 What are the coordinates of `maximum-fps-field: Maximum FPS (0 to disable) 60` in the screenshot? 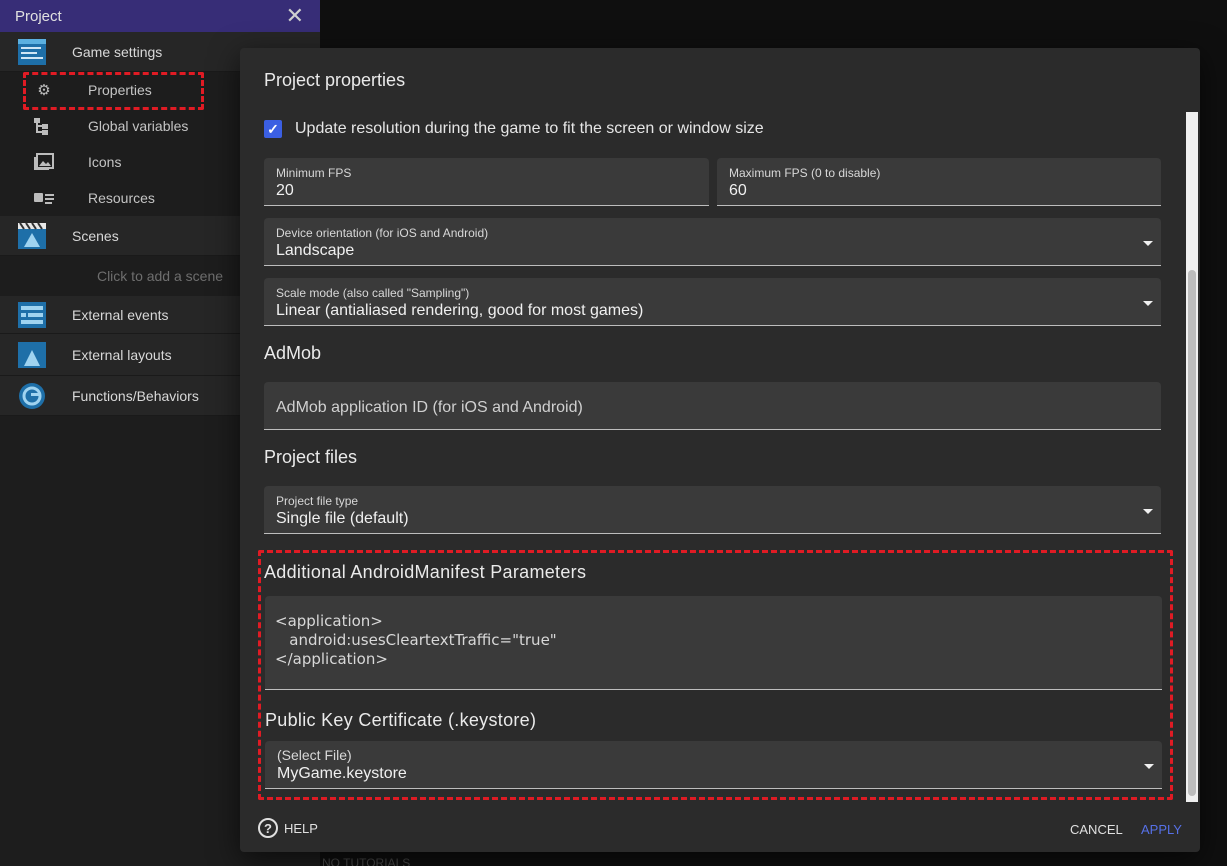 It's located at (939, 182).